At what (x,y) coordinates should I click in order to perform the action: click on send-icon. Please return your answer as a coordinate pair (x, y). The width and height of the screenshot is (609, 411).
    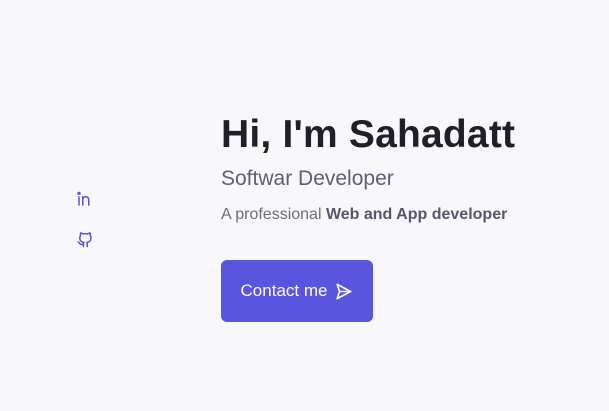
    Looking at the image, I should click on (344, 291).